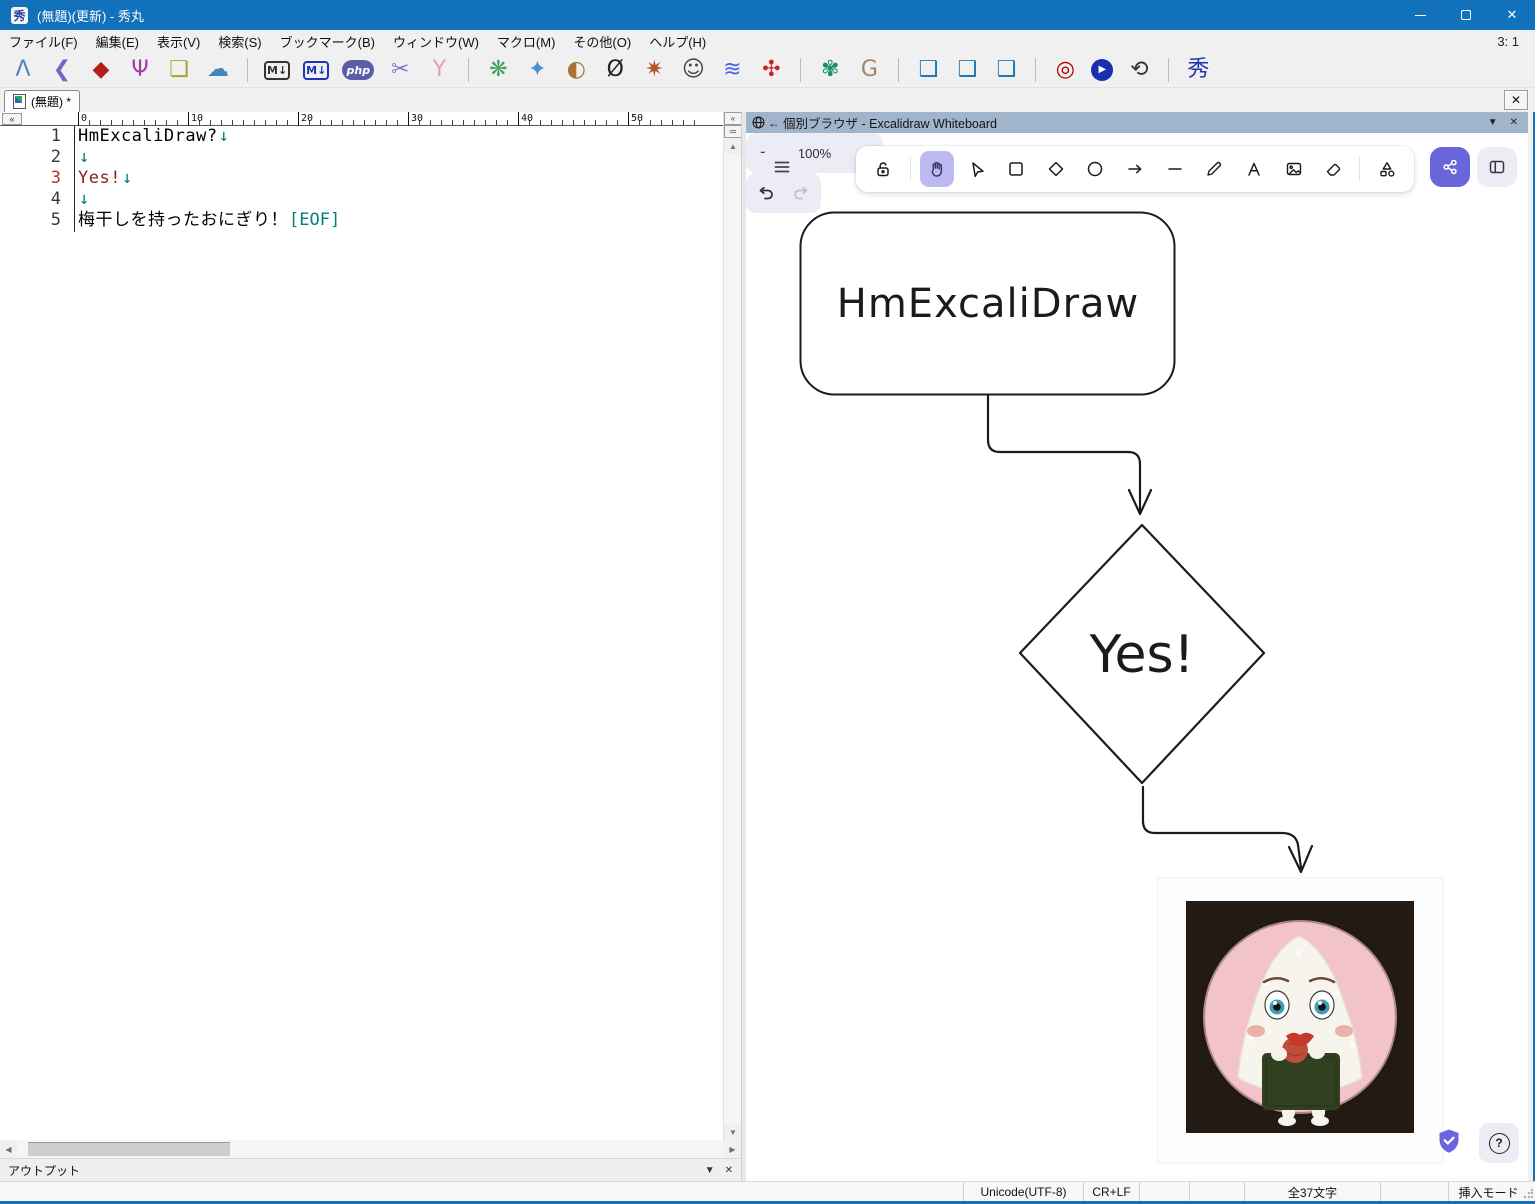  I want to click on browser-panel-header: ← 個別ブラウザ - Excalidraw Whiteboard ▼ ✕, so click(1137, 122).